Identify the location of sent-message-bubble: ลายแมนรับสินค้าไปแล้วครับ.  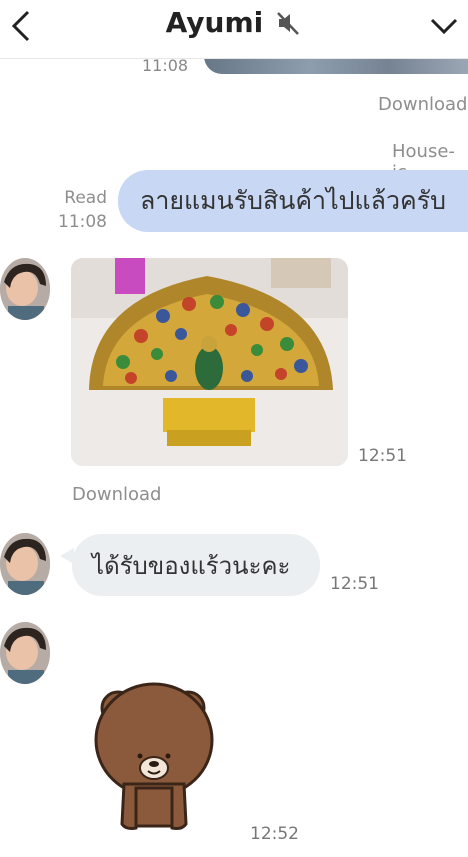
(293, 201).